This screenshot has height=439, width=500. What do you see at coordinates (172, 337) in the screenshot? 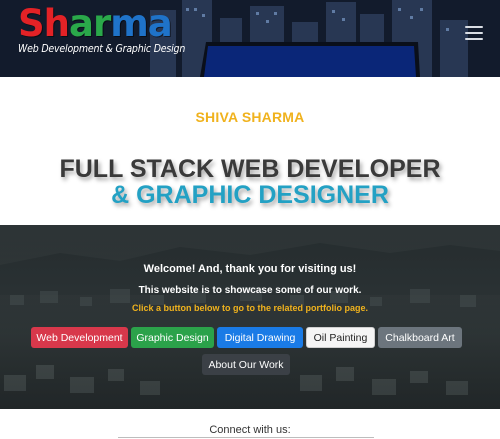
I see `graphic-design-button: Graphic Design` at bounding box center [172, 337].